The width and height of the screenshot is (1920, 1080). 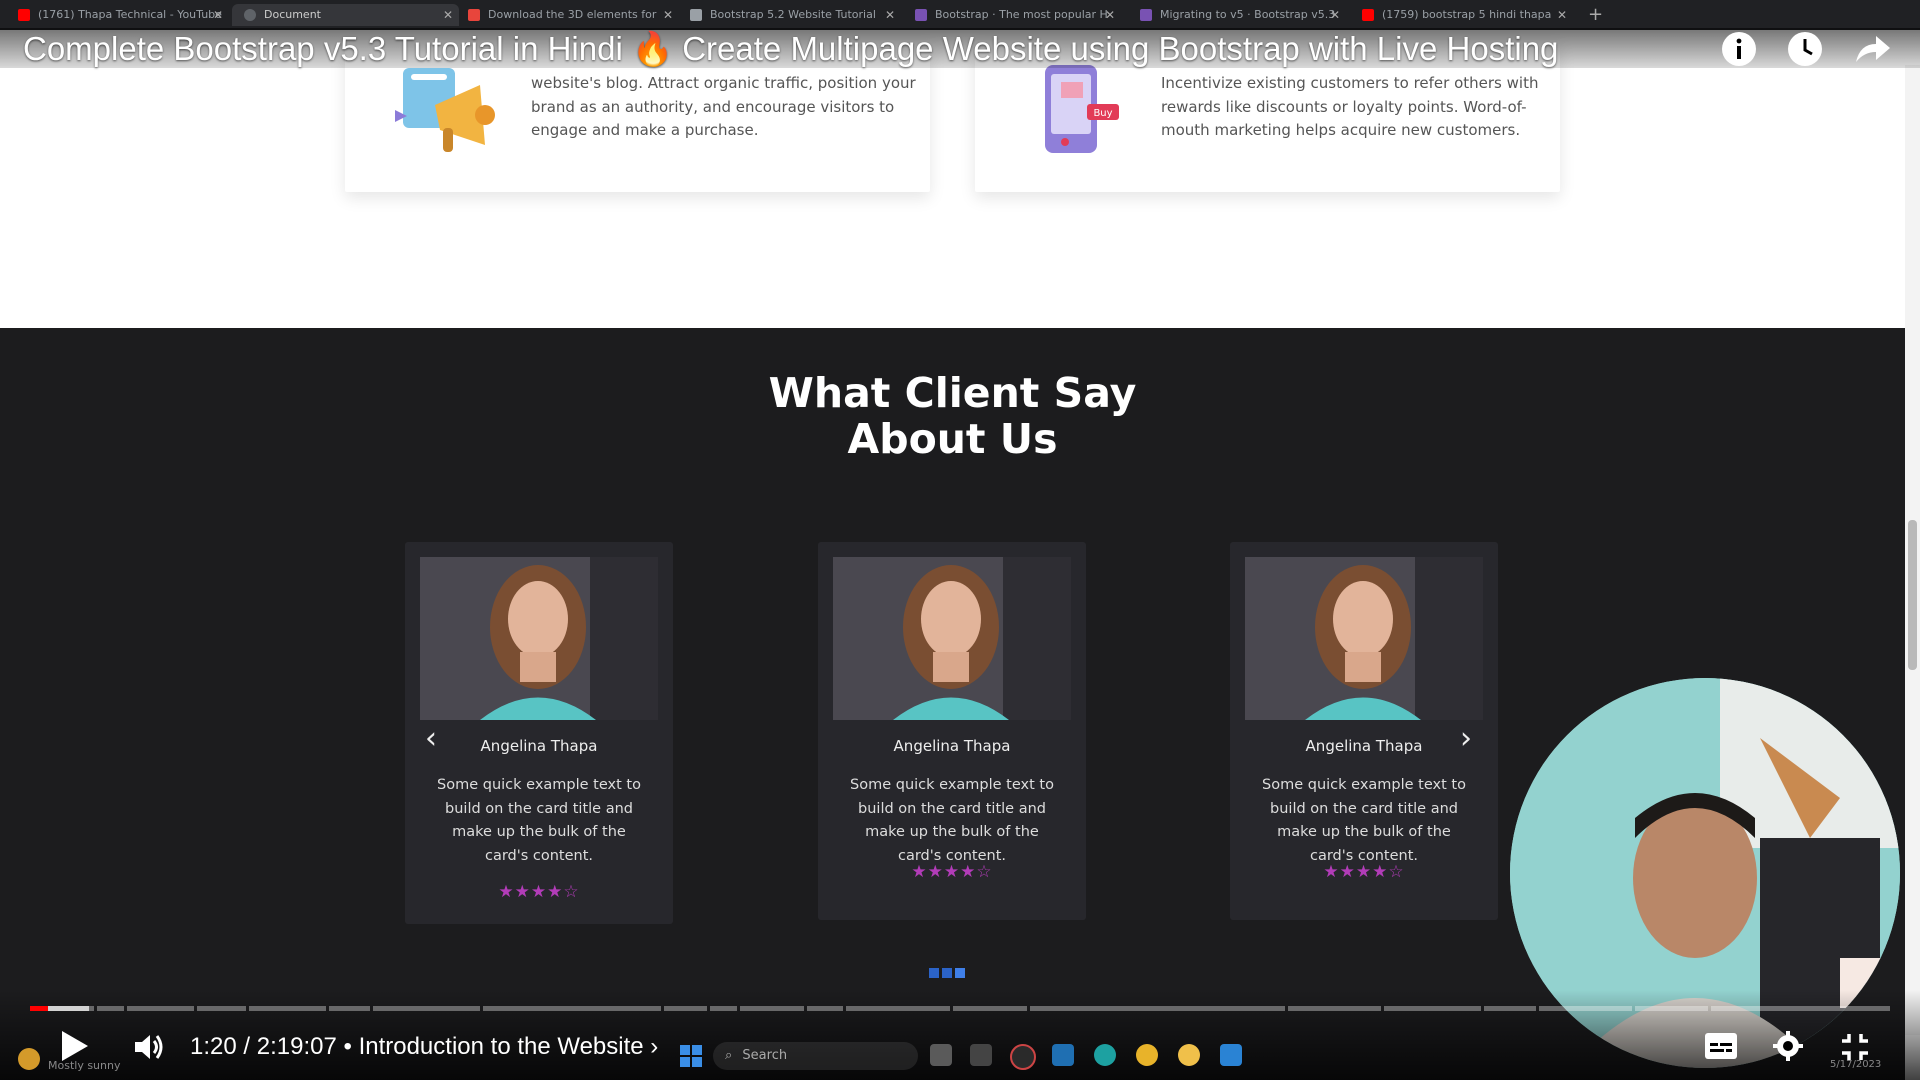 What do you see at coordinates (29, 1059) in the screenshot?
I see `weather-icon` at bounding box center [29, 1059].